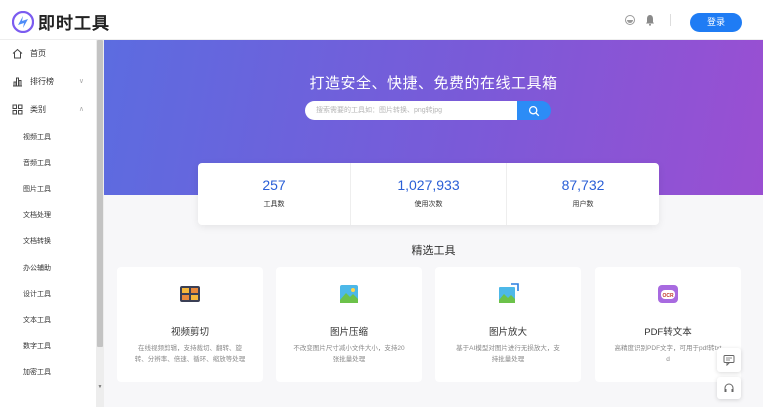  I want to click on sidebar-item-document-processing: 文档处理, so click(48, 215).